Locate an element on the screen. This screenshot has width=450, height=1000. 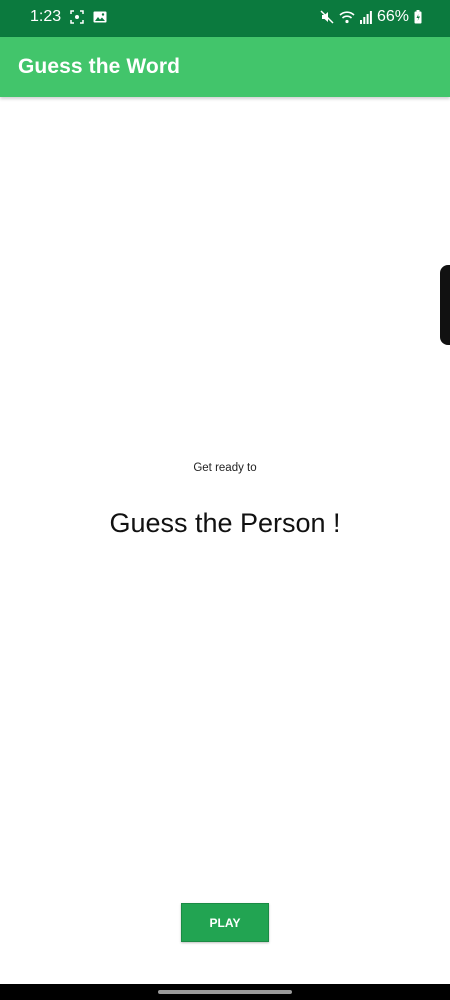
home-gesture-handle is located at coordinates (225, 992).